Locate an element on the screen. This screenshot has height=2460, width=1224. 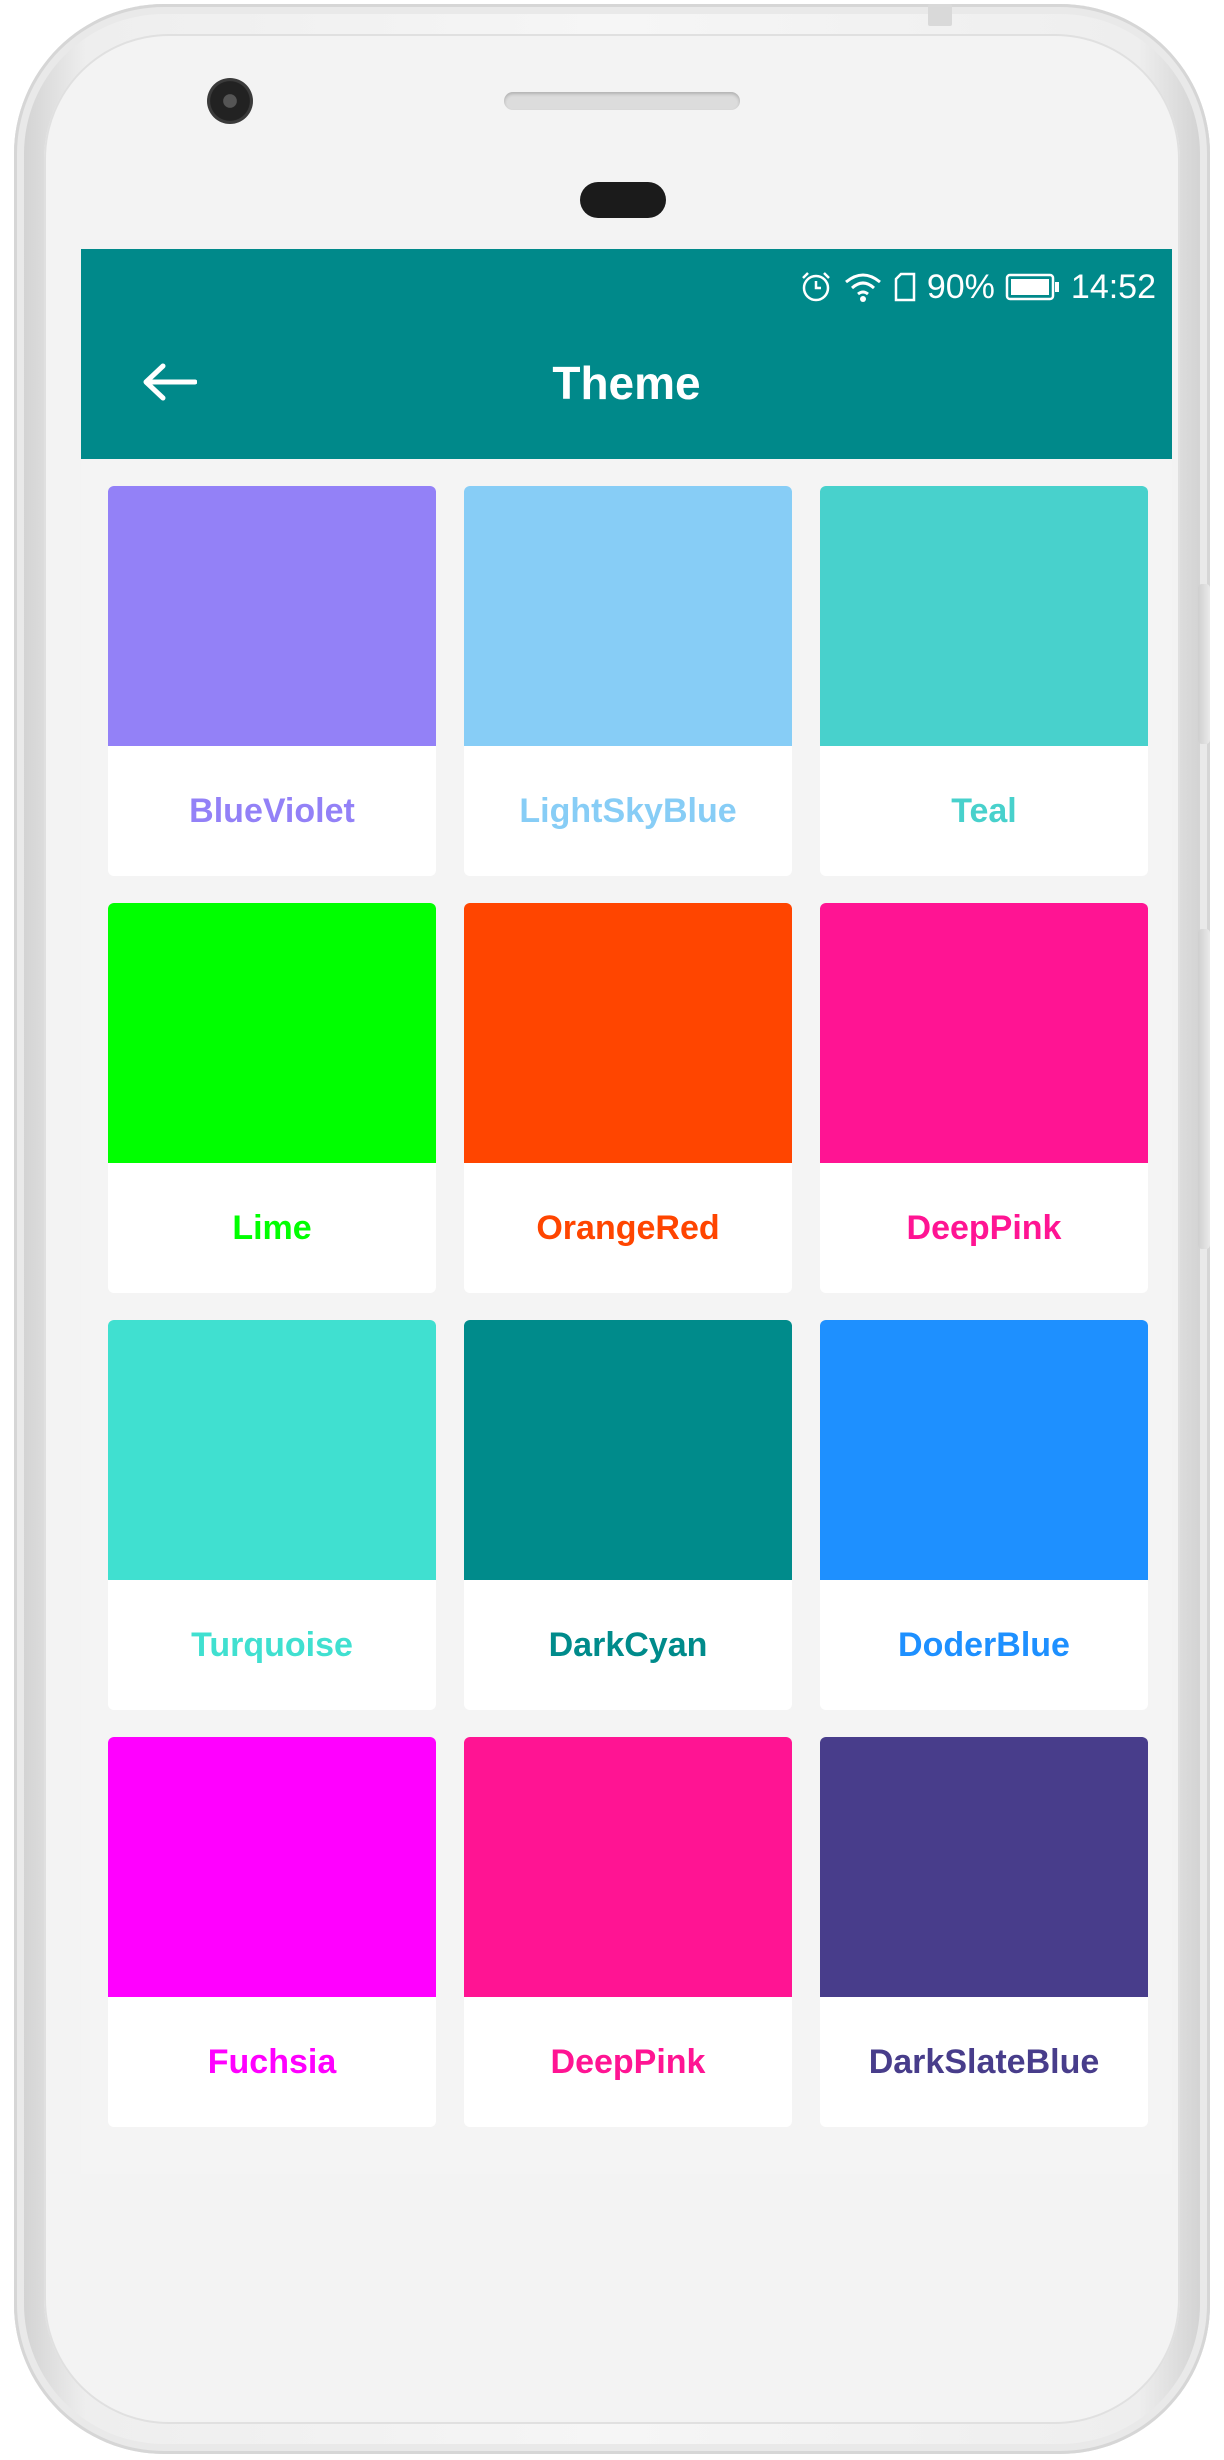
top-button is located at coordinates (940, 15).